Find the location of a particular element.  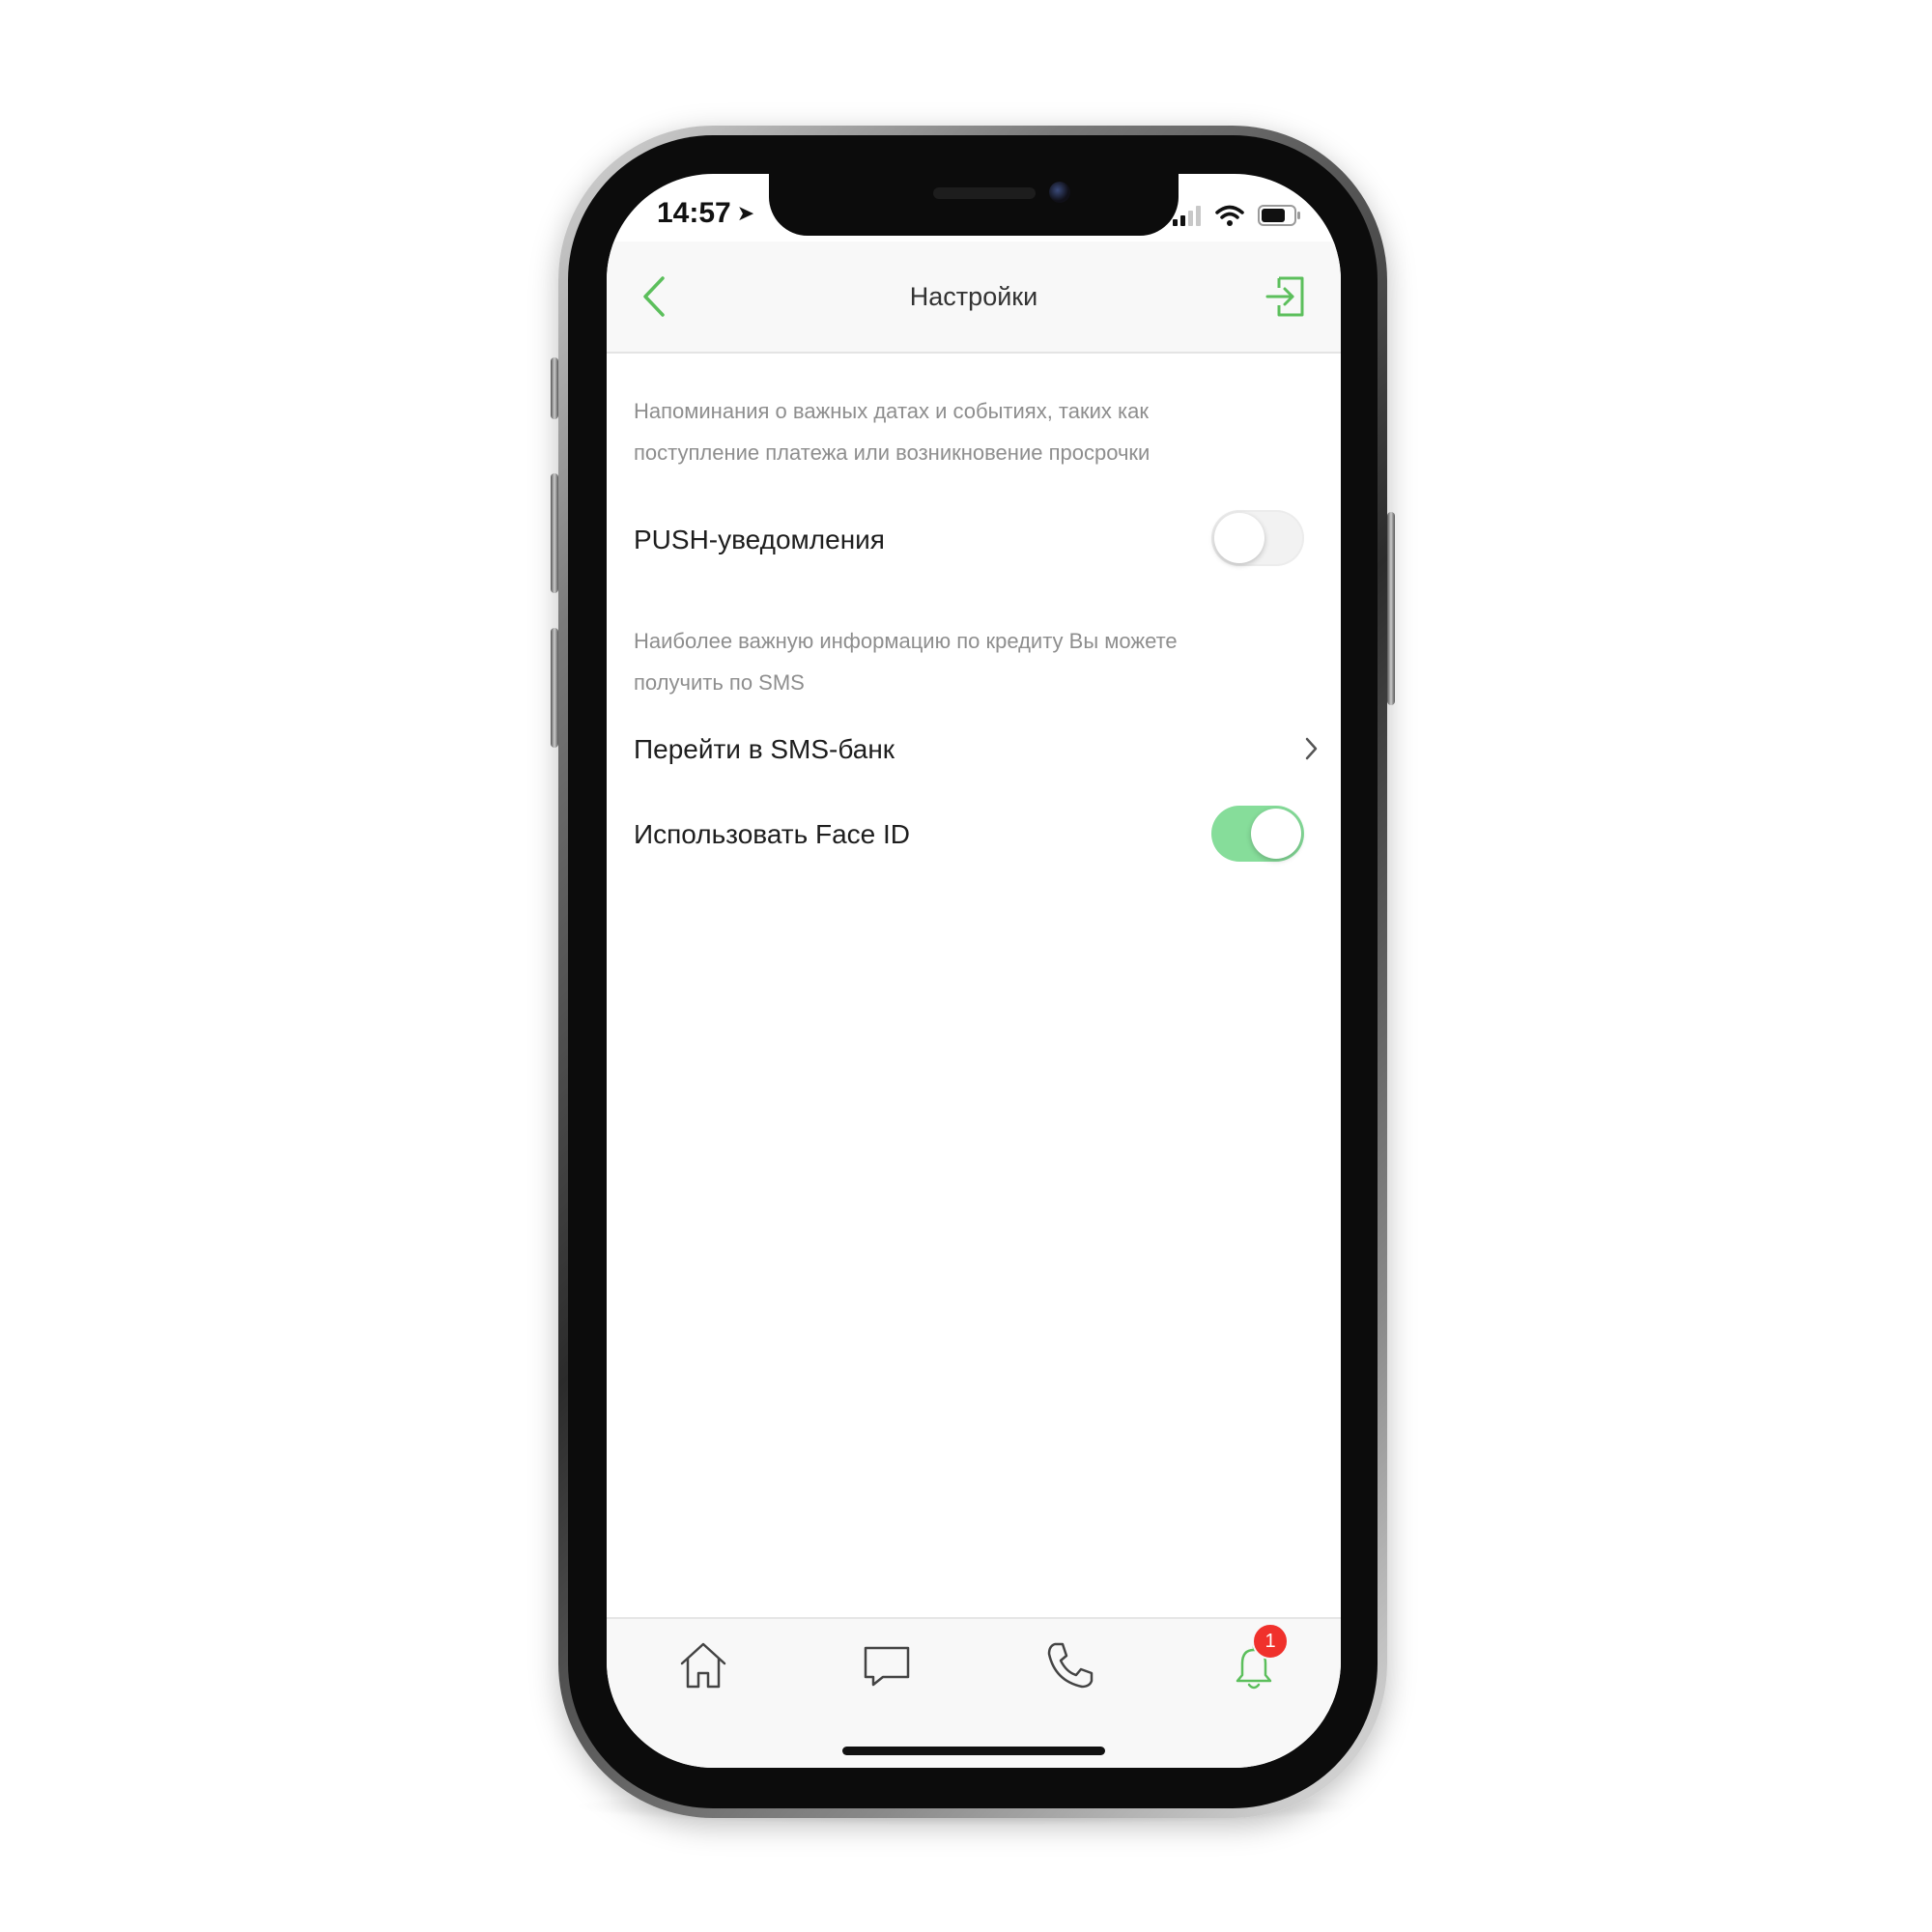

status-icons is located at coordinates (1237, 215).